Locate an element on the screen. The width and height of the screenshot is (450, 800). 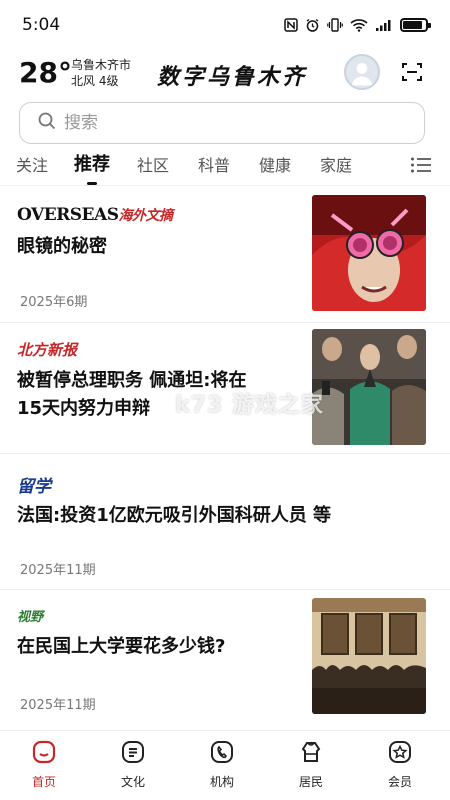
tab-follow: 关注 is located at coordinates (32, 164).